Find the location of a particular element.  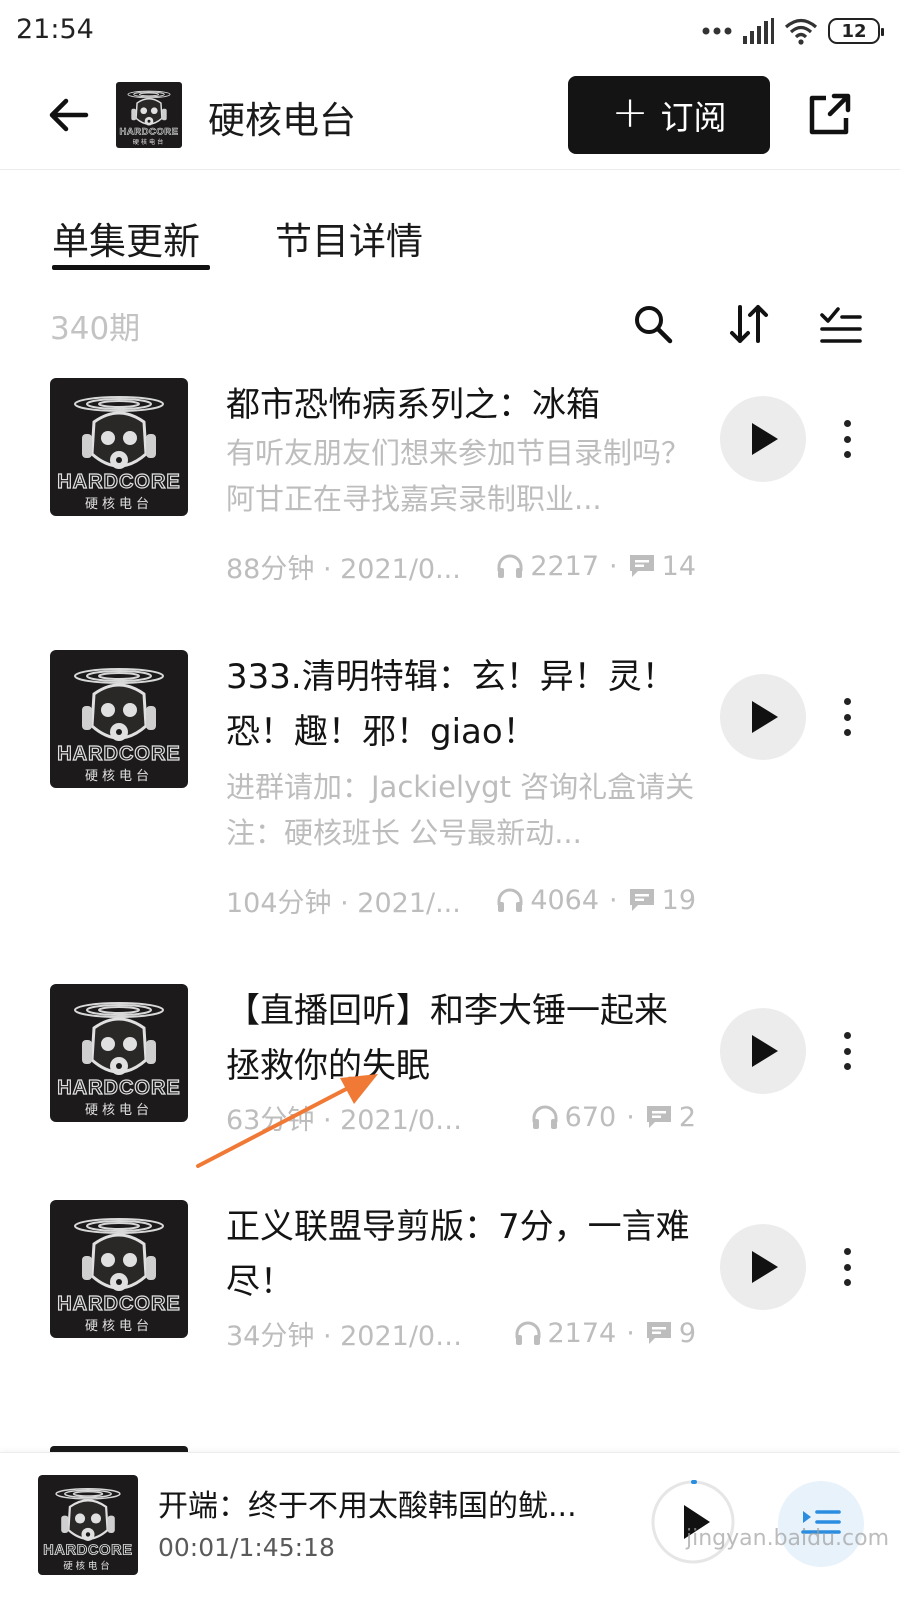

comment-stats: 19 is located at coordinates (662, 900).